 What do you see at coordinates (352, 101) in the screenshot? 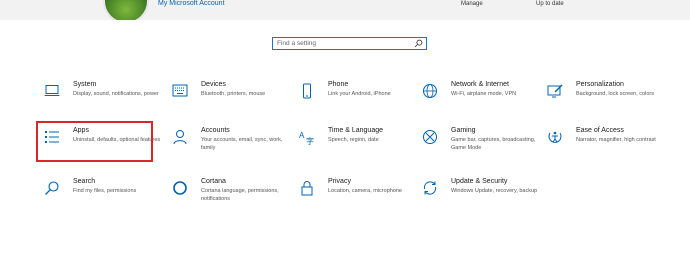
I see `settings-tile-phone: Phone Link your Android, iPhone` at bounding box center [352, 101].